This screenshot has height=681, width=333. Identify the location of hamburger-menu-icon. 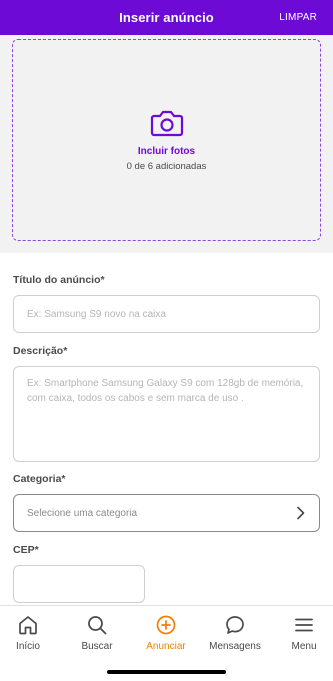
(304, 625).